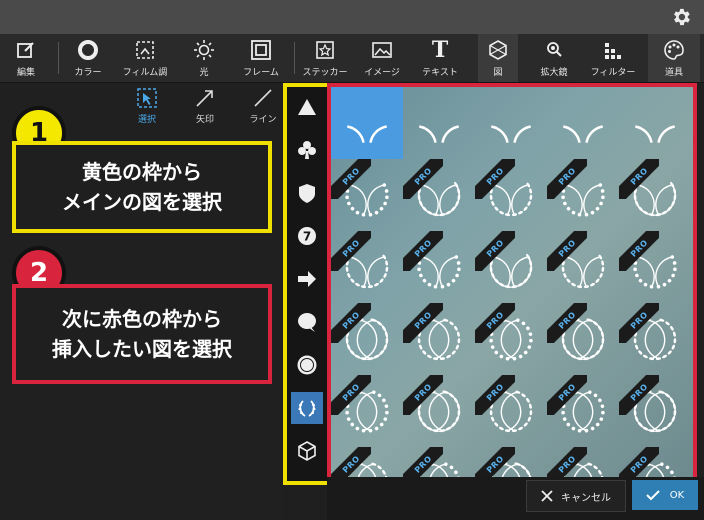  Describe the element at coordinates (665, 495) in the screenshot. I see `ok-button: OK` at that location.